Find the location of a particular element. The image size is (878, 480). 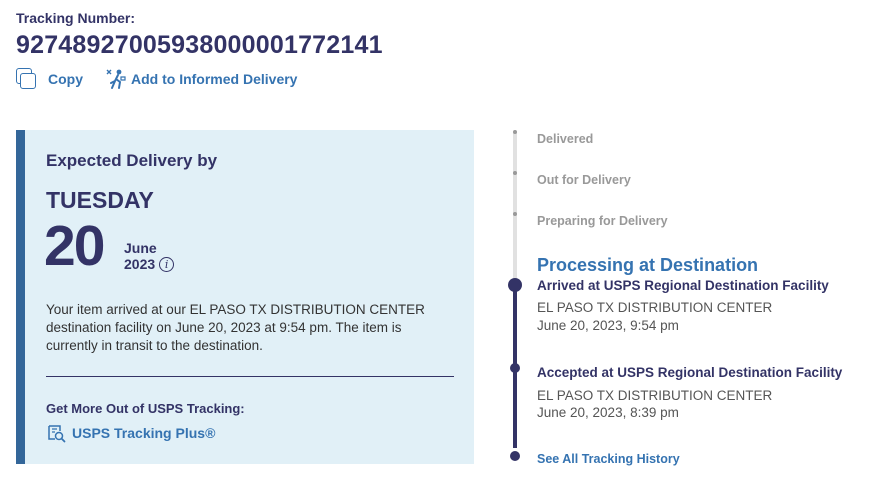

step-delivered: Delivered is located at coordinates (565, 139).